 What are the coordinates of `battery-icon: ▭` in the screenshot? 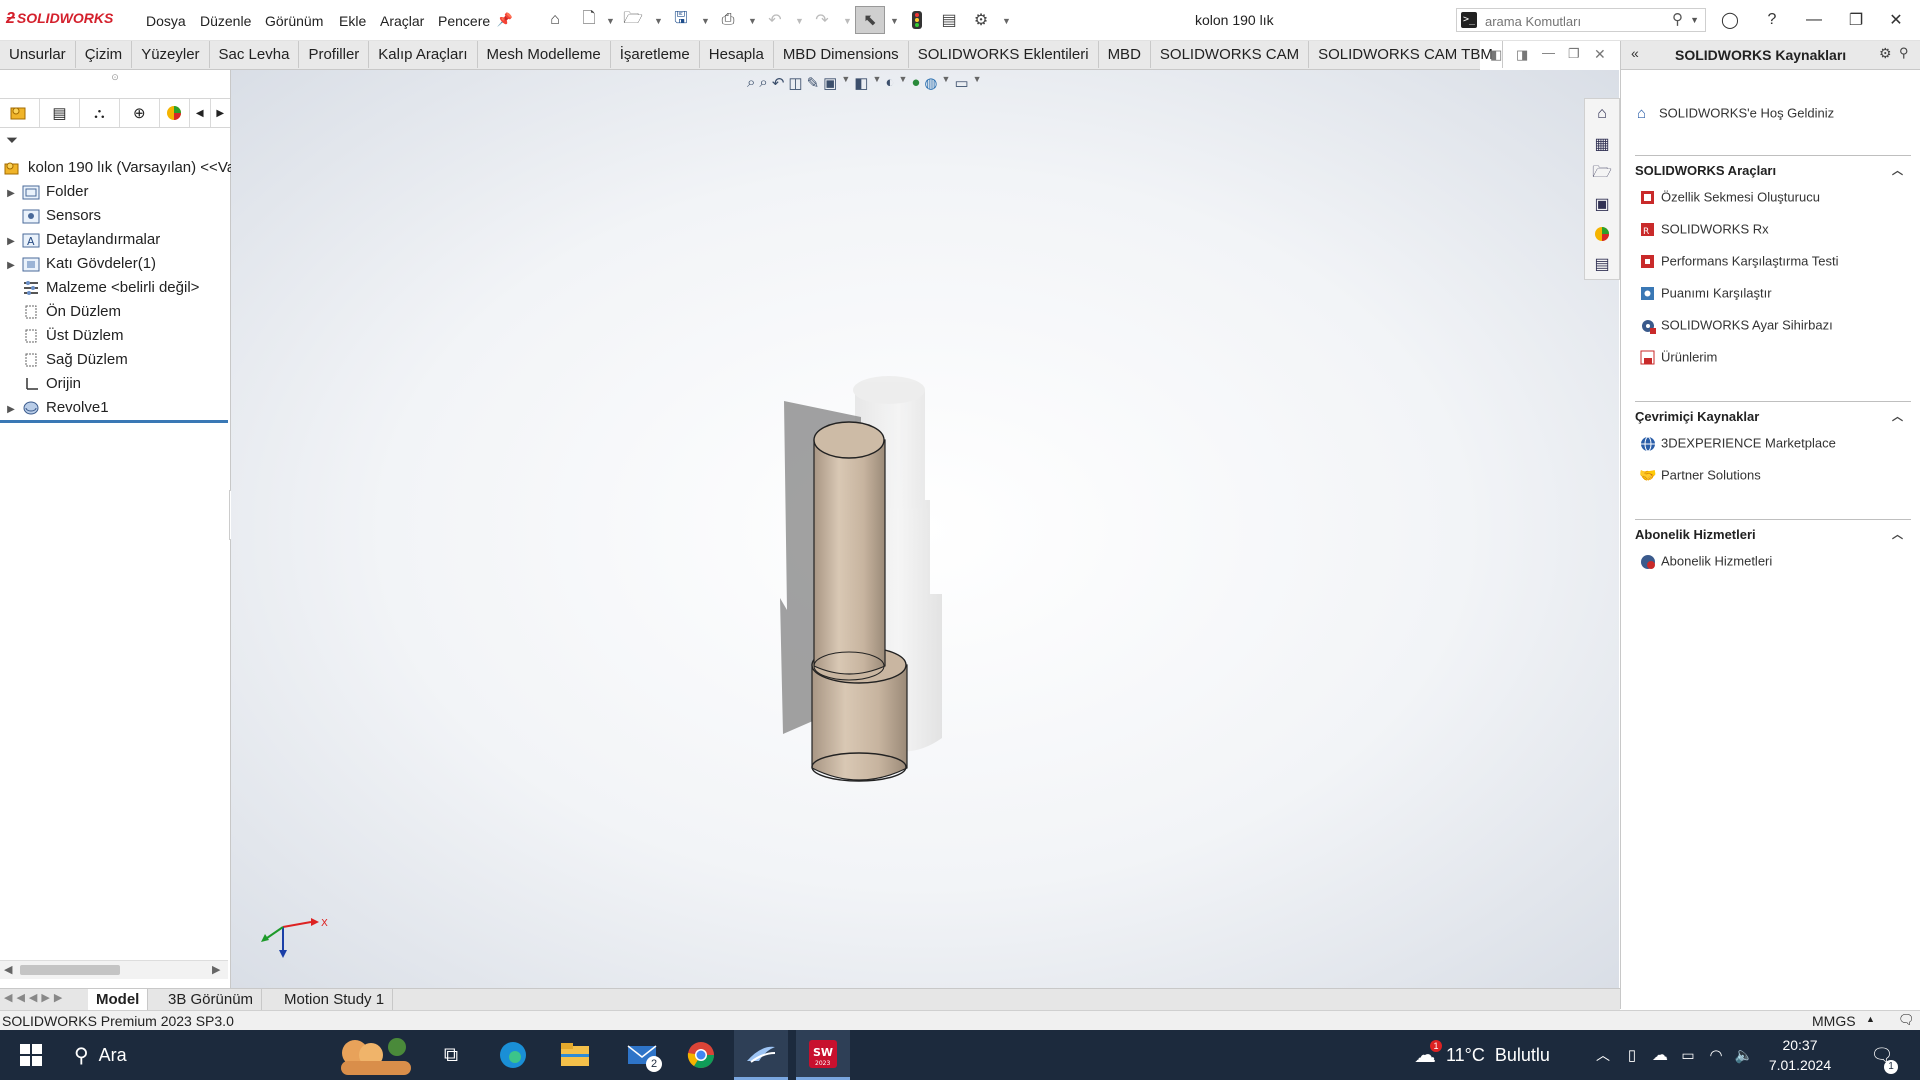 It's located at (1688, 1055).